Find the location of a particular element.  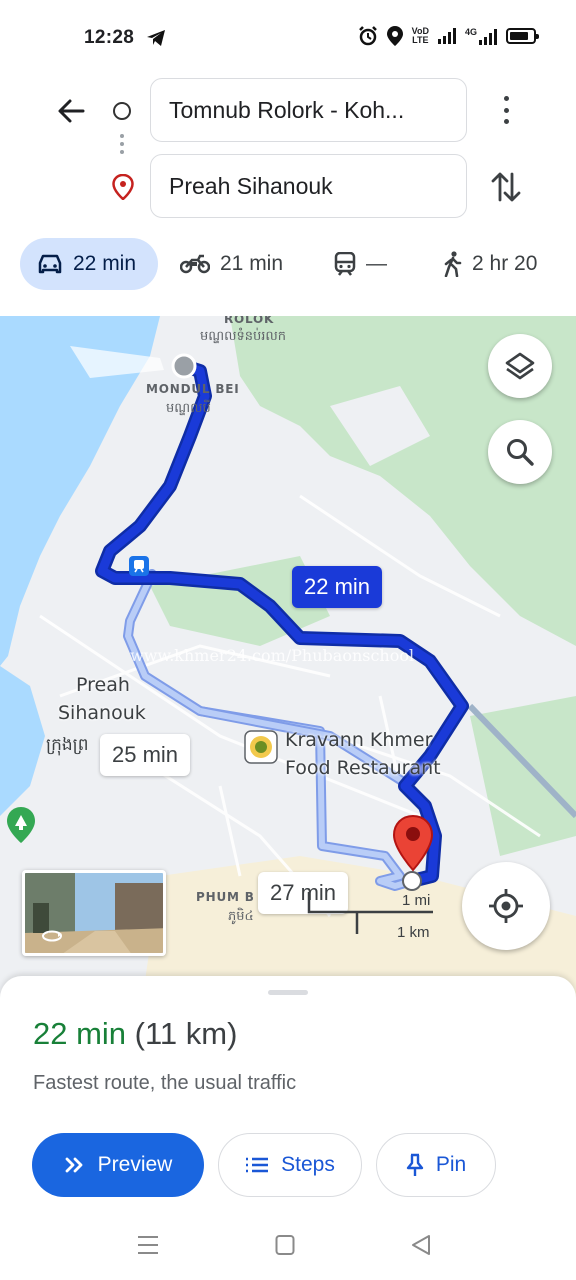

mode-walk-label: 2 hr 20 is located at coordinates (505, 263).